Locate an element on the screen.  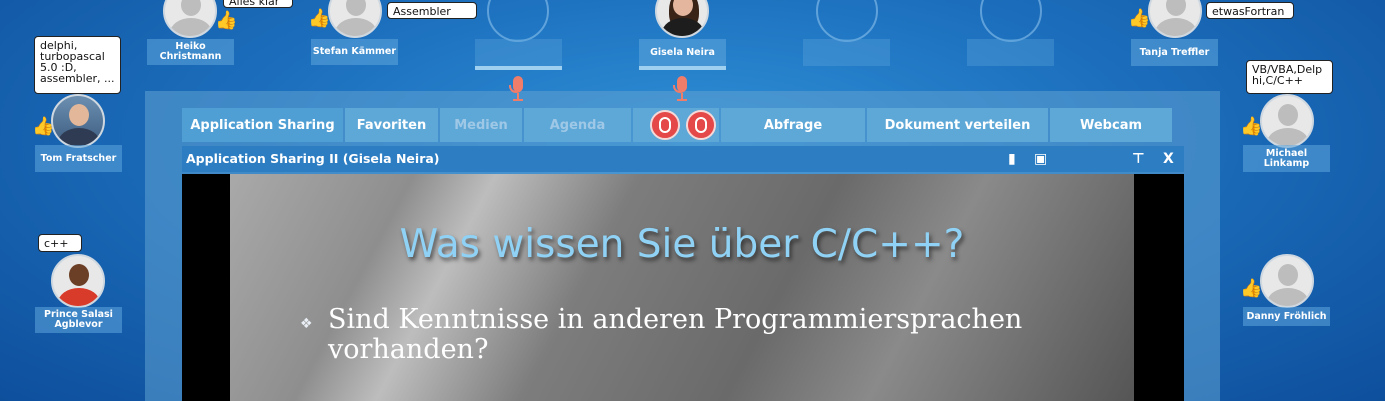
avatar-prince is located at coordinates (78, 281).